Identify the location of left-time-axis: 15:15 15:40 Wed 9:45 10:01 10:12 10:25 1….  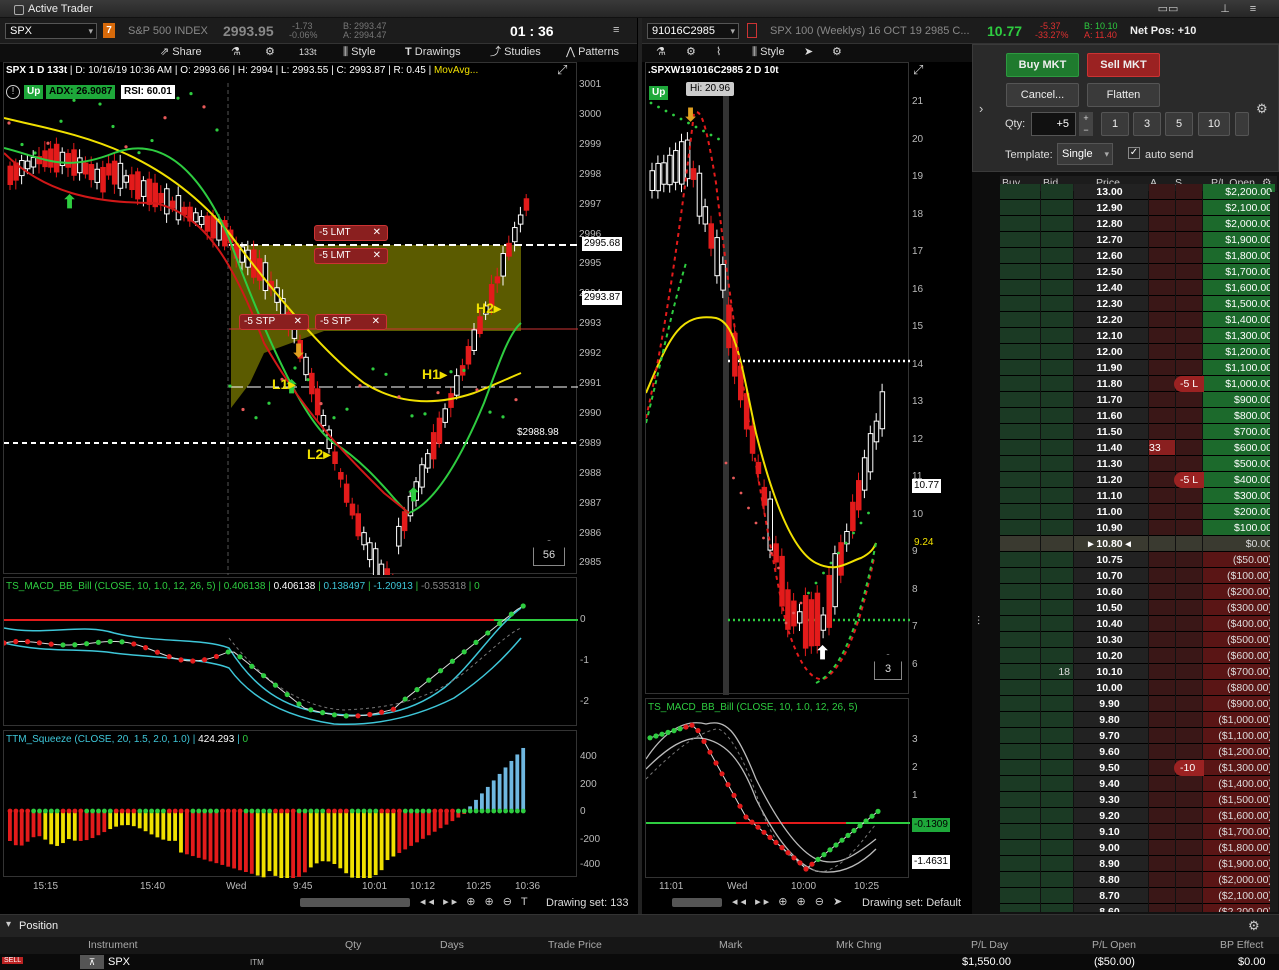
(318, 895).